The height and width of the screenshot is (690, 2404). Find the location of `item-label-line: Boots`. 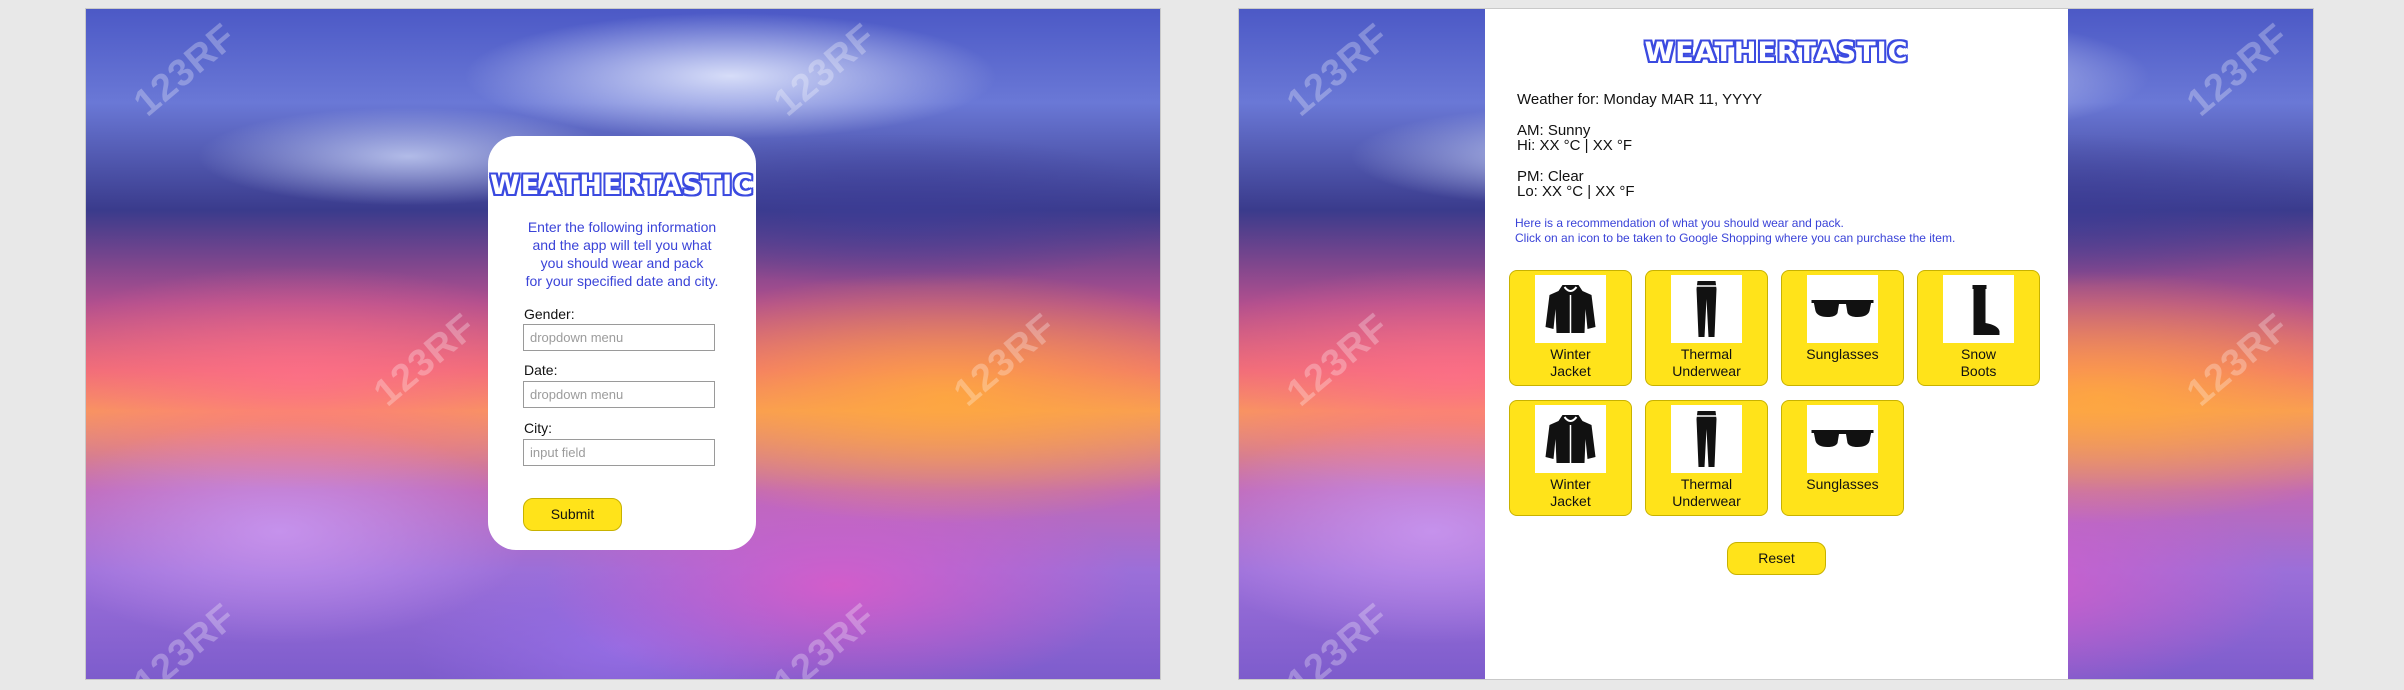

item-label-line: Boots is located at coordinates (1978, 371).